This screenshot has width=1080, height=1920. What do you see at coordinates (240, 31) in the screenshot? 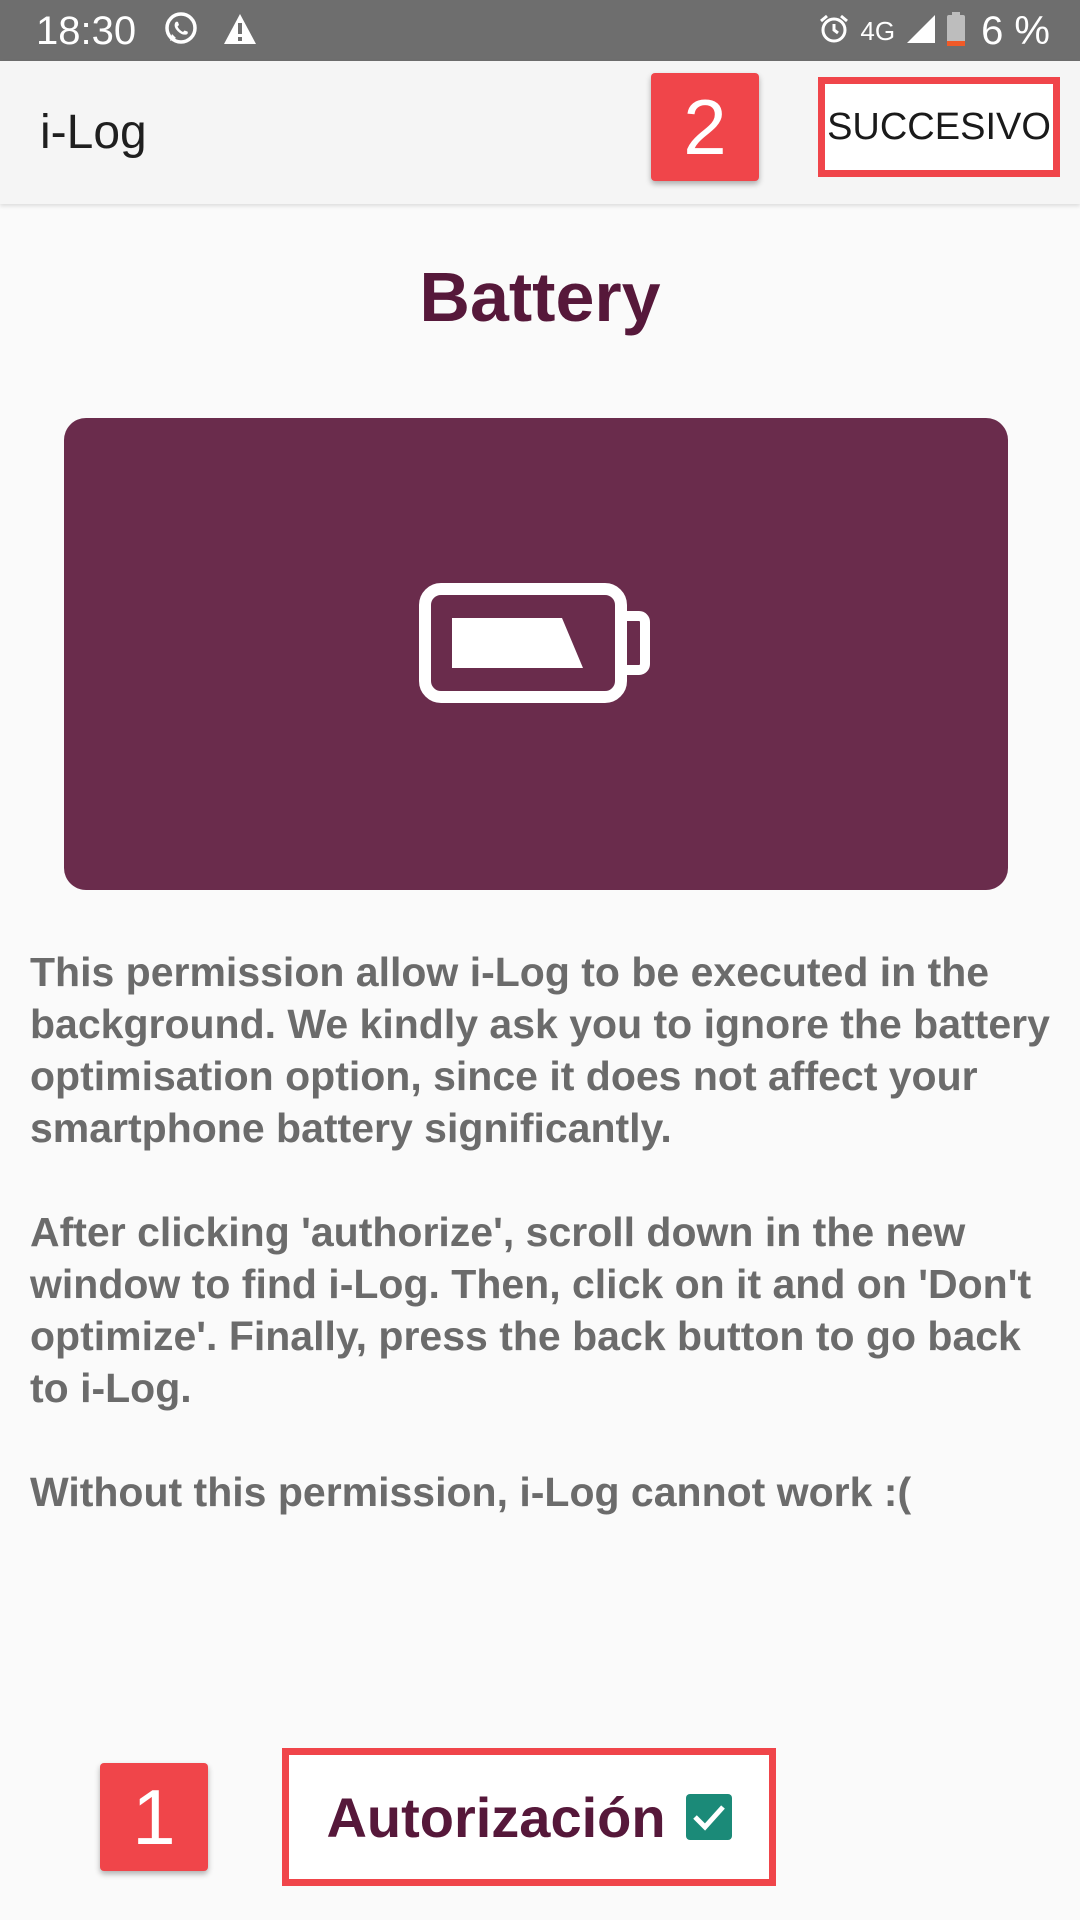
I see `warning-icon` at bounding box center [240, 31].